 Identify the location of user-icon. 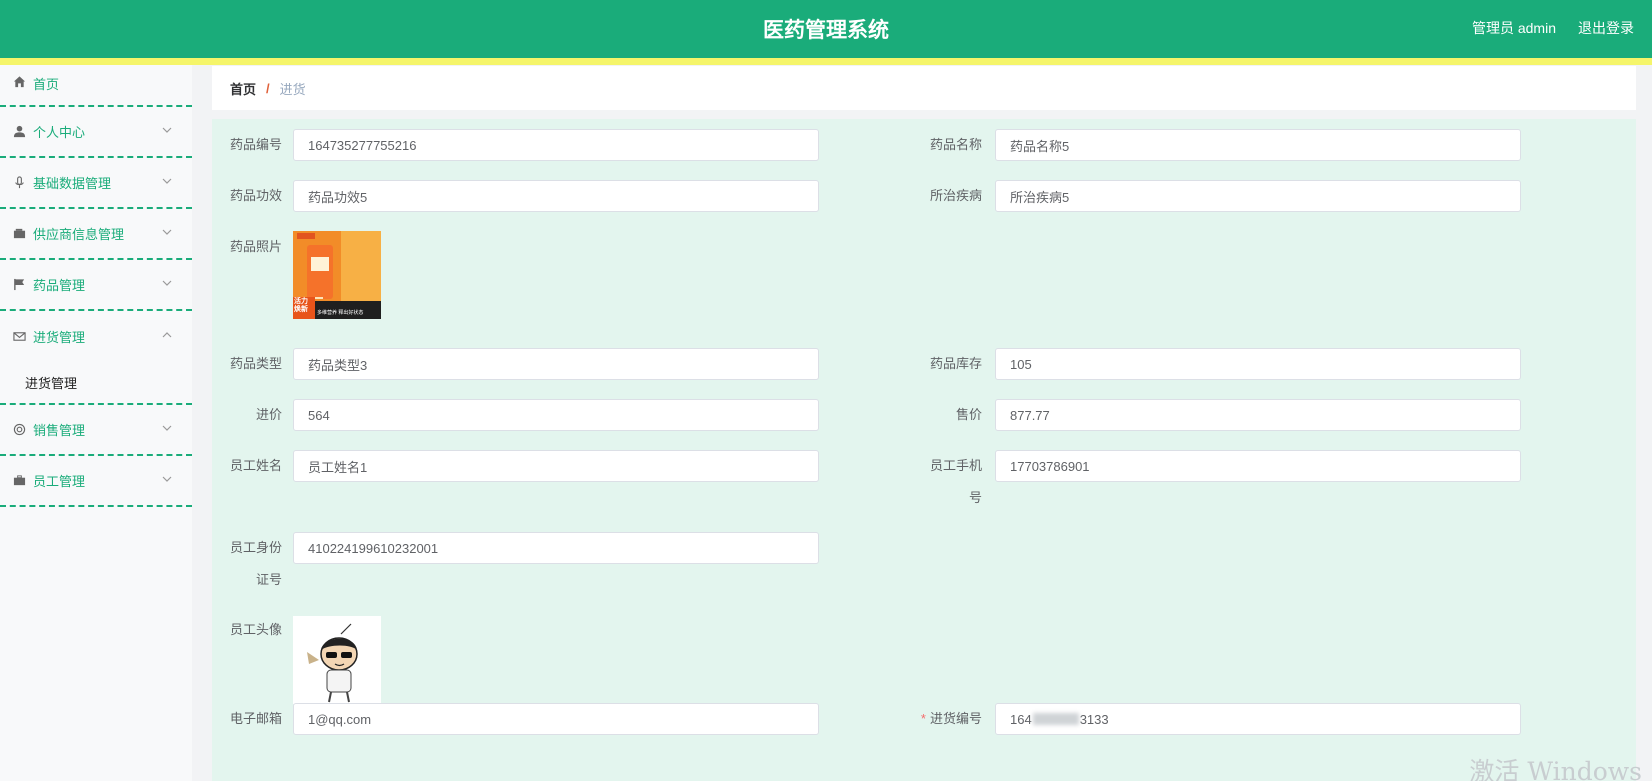
(19, 132).